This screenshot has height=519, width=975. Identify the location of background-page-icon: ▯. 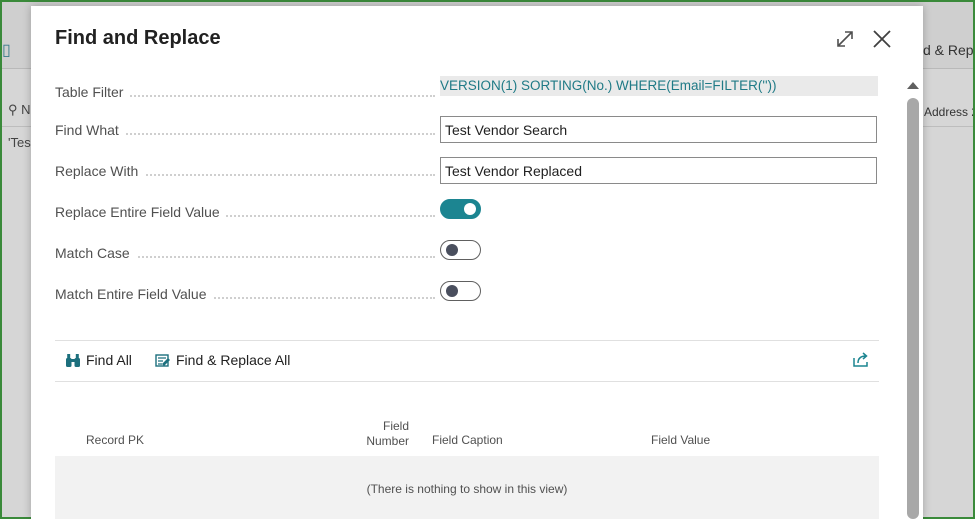
(6, 50).